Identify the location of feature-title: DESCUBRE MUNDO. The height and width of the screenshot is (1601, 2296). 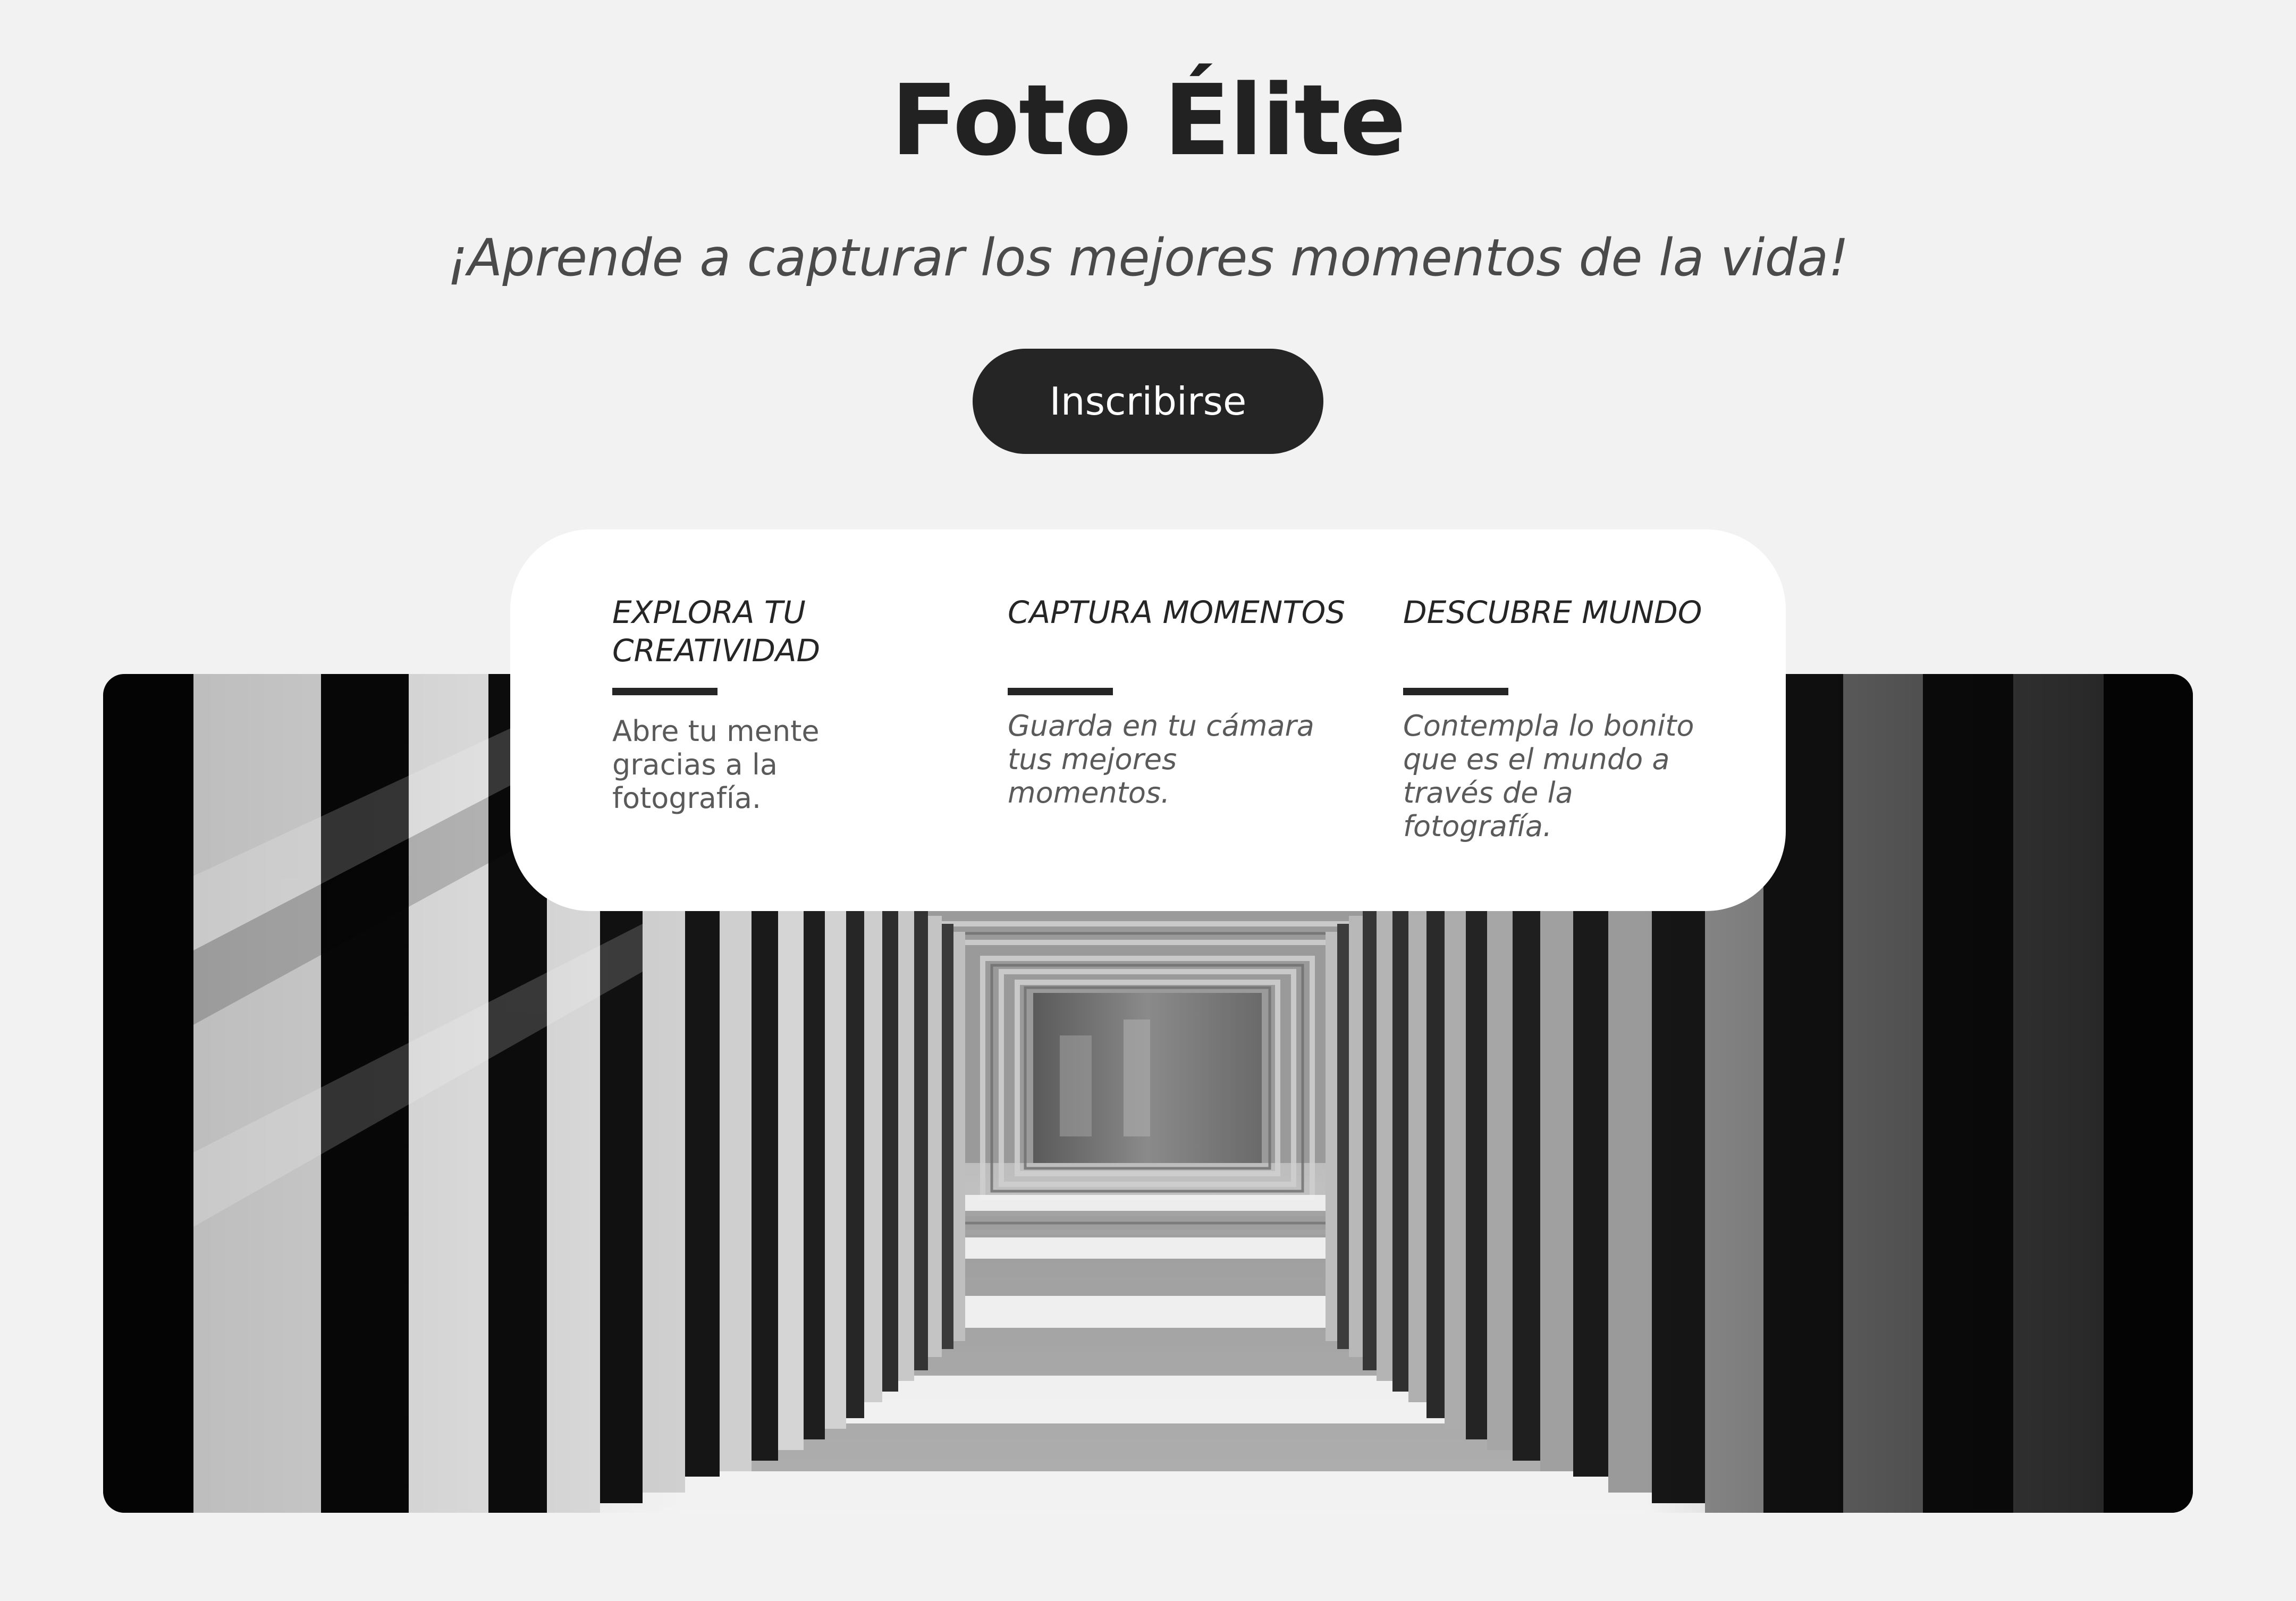
(1552, 612).